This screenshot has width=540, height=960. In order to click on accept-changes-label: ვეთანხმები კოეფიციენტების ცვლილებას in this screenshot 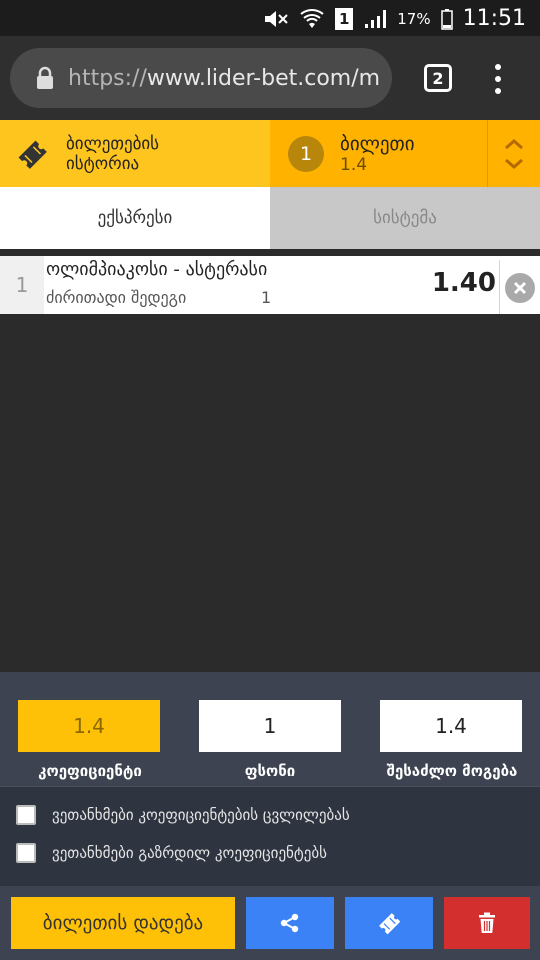, I will do `click(201, 815)`.